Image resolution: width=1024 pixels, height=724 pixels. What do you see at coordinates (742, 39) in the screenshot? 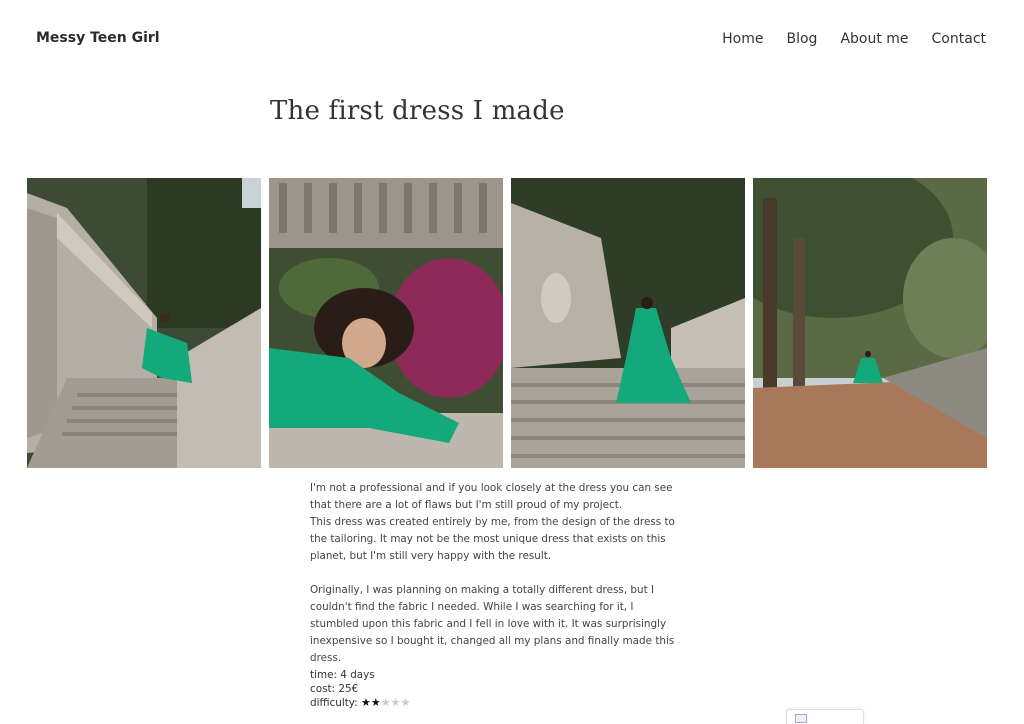
I see `nav-home: Home` at bounding box center [742, 39].